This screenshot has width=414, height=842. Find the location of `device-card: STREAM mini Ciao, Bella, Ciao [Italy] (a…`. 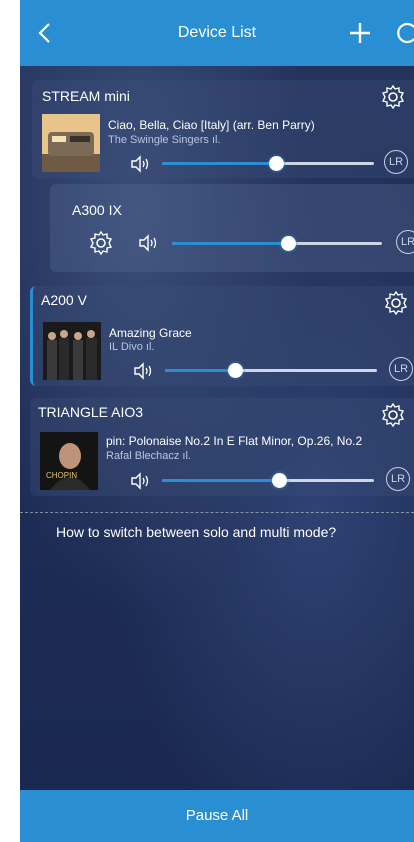

device-card: STREAM mini Ciao, Bella, Ciao [Italy] (a… is located at coordinates (223, 129).